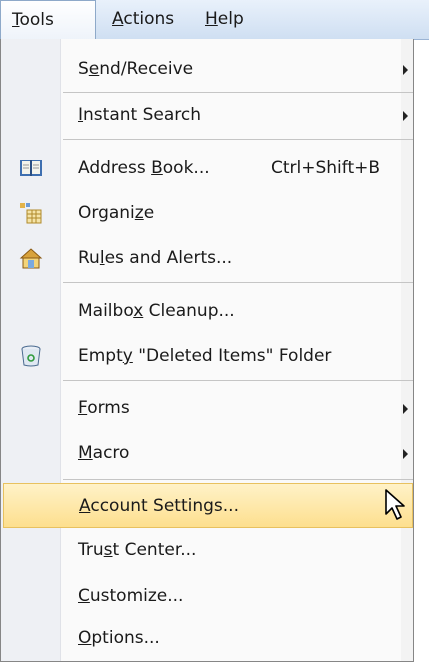 The image size is (429, 662). I want to click on menu-item-label: Macro, so click(104, 453).